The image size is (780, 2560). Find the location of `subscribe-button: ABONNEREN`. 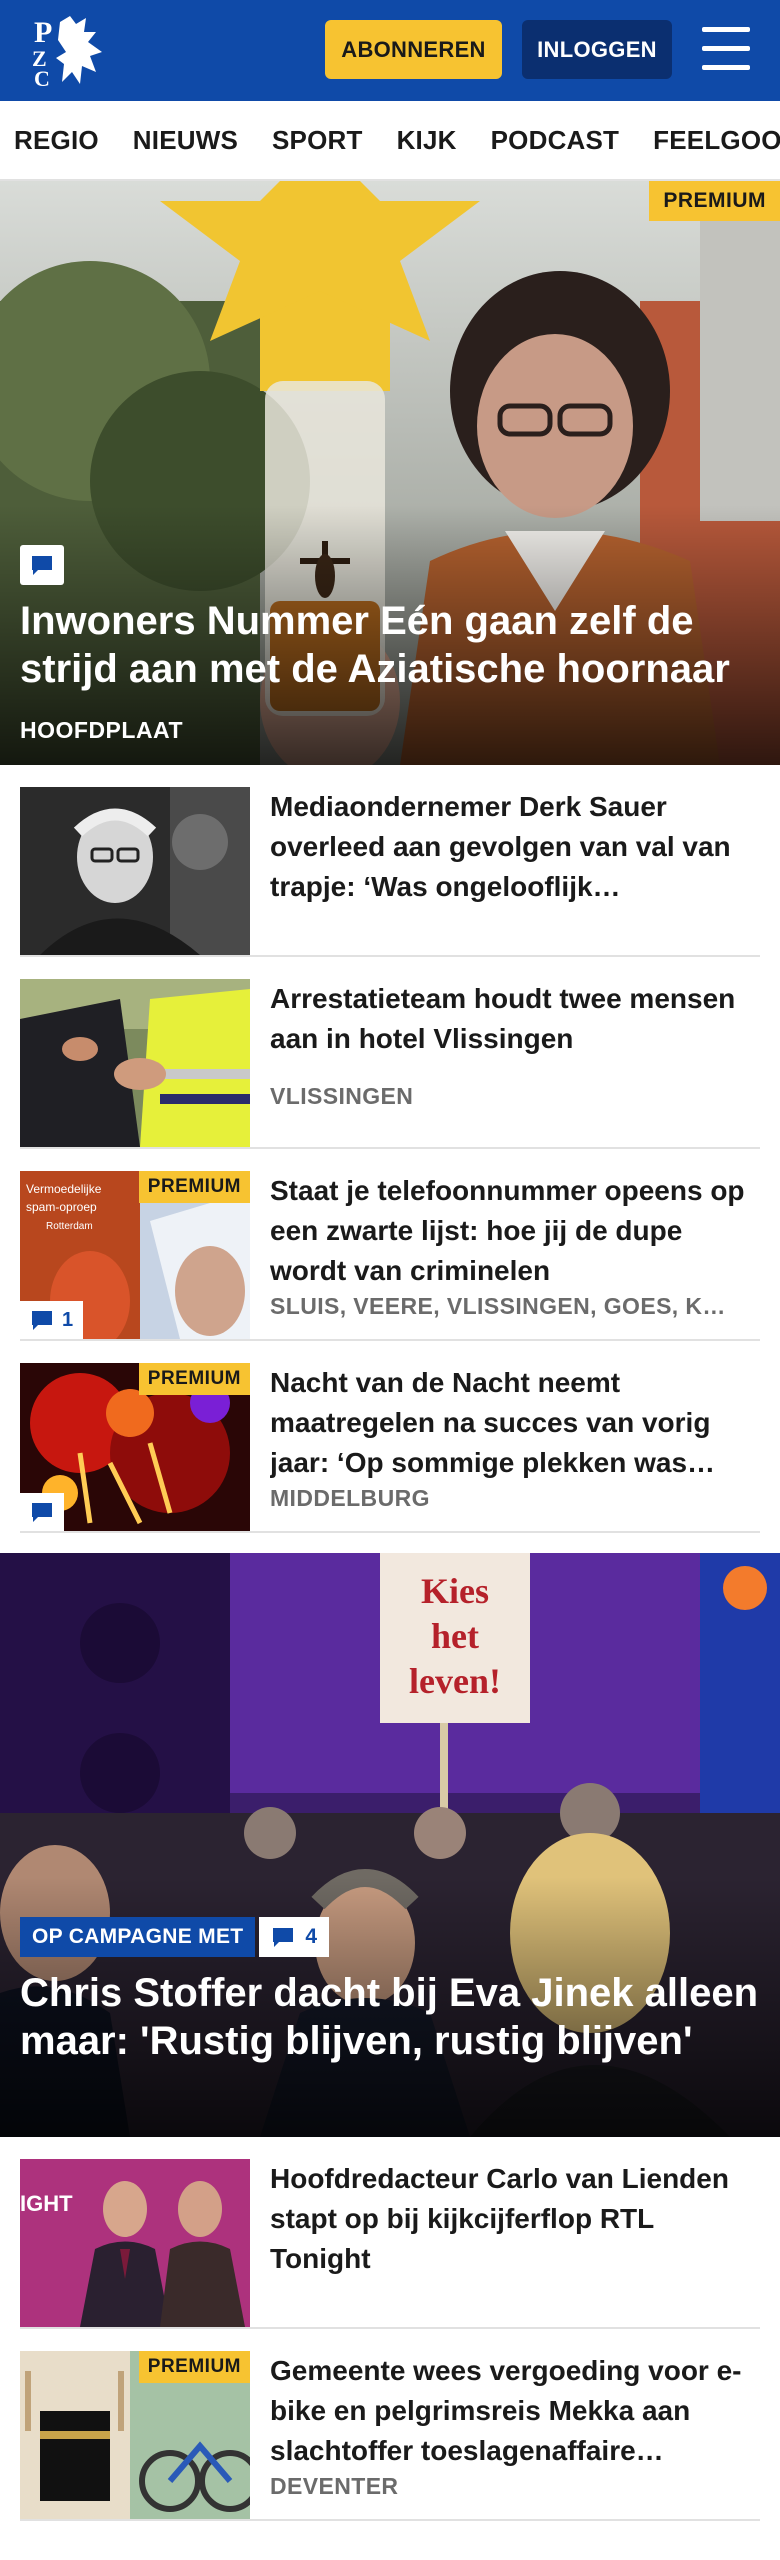

subscribe-button: ABONNEREN is located at coordinates (413, 49).